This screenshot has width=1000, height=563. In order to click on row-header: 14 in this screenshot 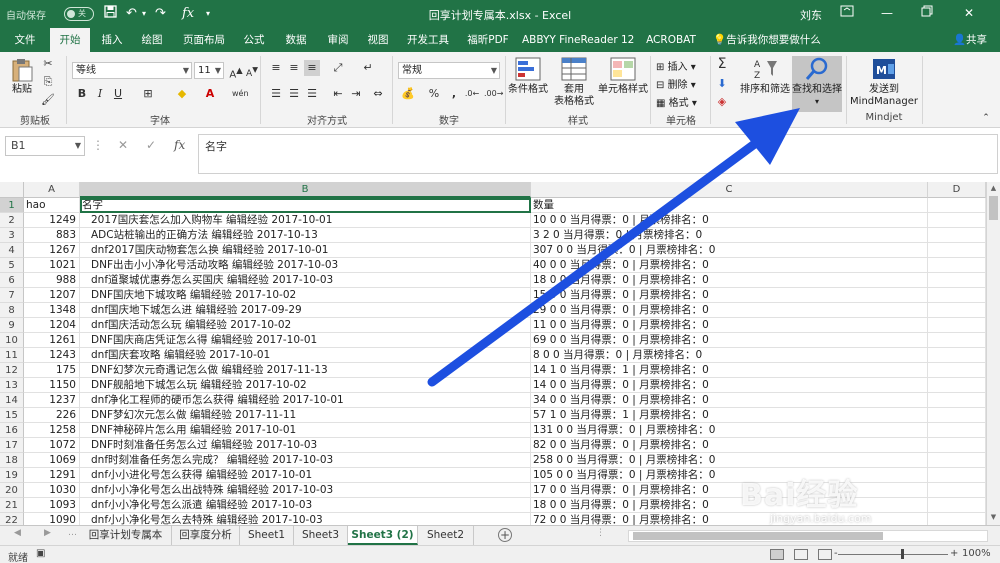, I will do `click(12, 400)`.